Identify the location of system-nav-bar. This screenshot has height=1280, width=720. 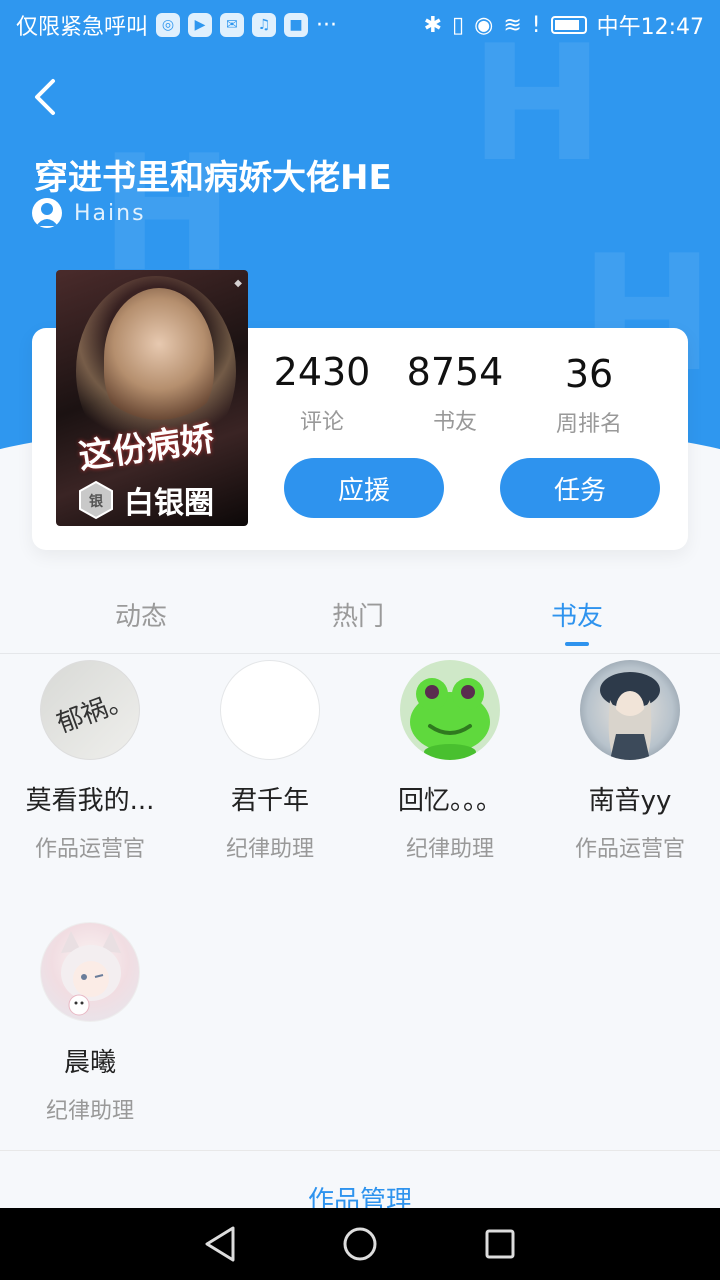
(360, 1244).